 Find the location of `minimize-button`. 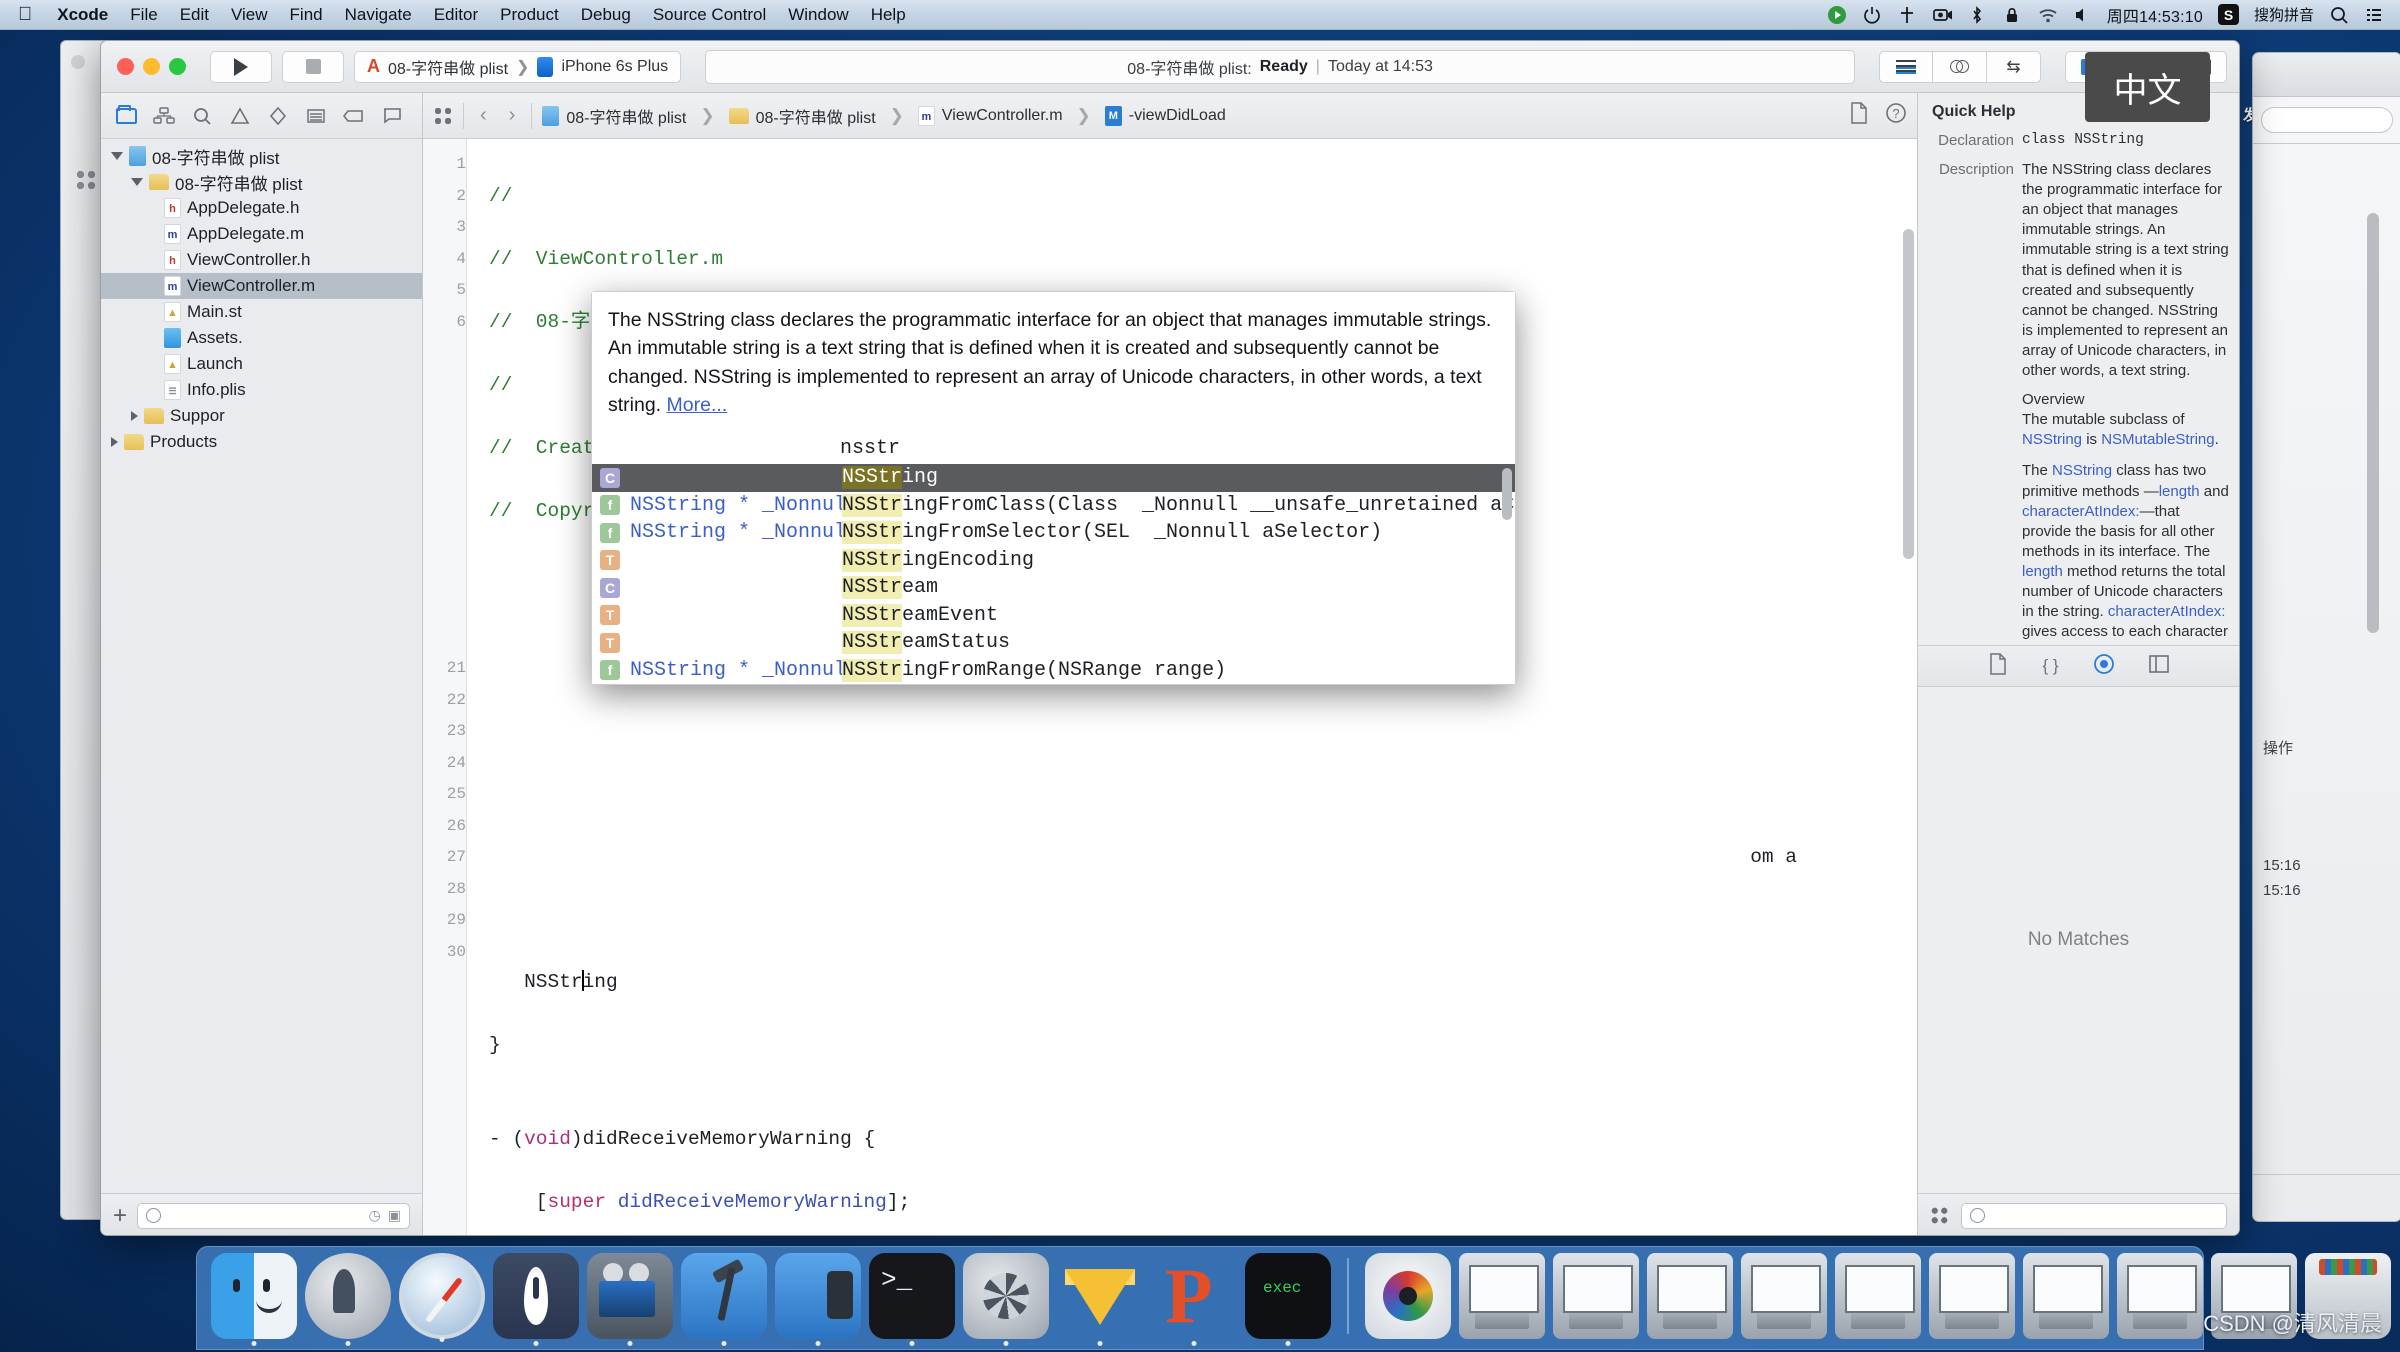

minimize-button is located at coordinates (151, 66).